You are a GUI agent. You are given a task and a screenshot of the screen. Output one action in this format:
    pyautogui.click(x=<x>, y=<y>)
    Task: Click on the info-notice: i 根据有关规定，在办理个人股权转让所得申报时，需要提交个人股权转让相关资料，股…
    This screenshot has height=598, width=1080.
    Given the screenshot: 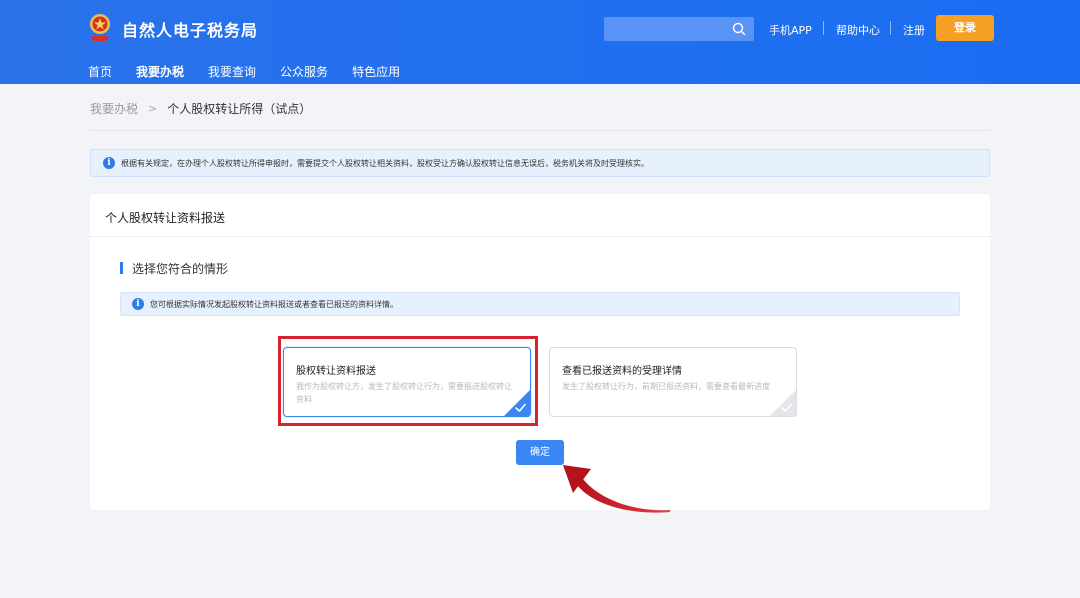 What is the action you would take?
    pyautogui.click(x=540, y=163)
    